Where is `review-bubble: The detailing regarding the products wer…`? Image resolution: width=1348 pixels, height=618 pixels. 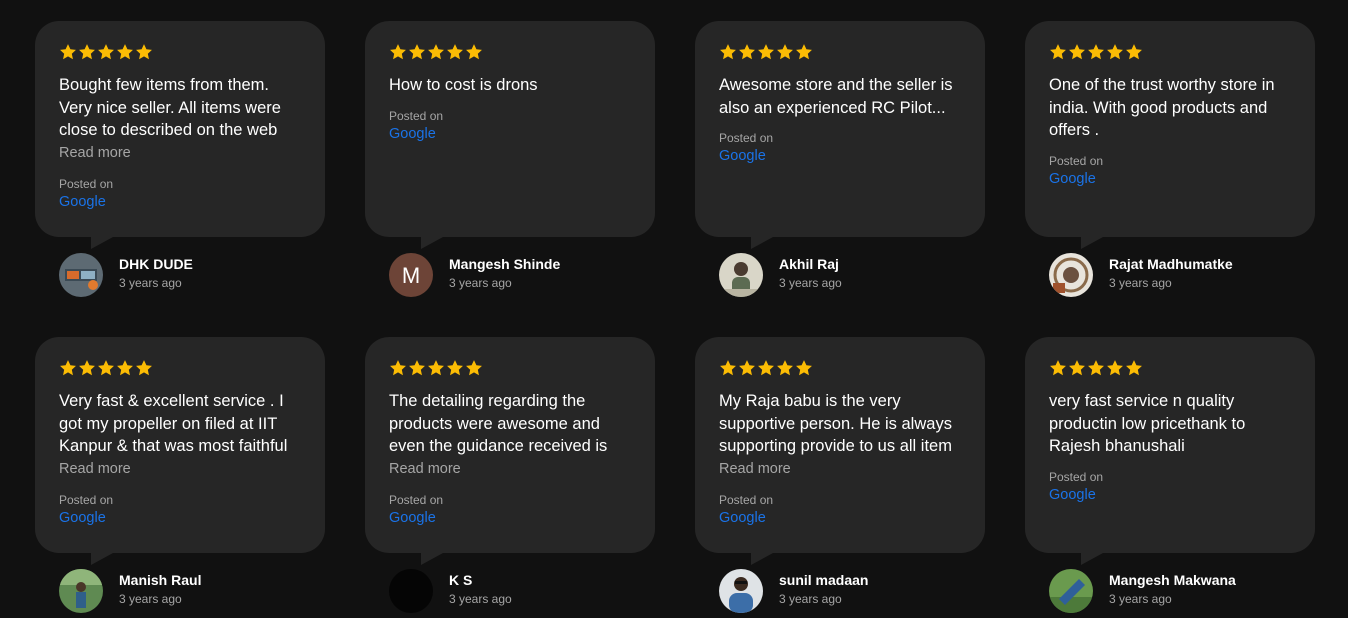
review-bubble: The detailing regarding the products wer… is located at coordinates (510, 451).